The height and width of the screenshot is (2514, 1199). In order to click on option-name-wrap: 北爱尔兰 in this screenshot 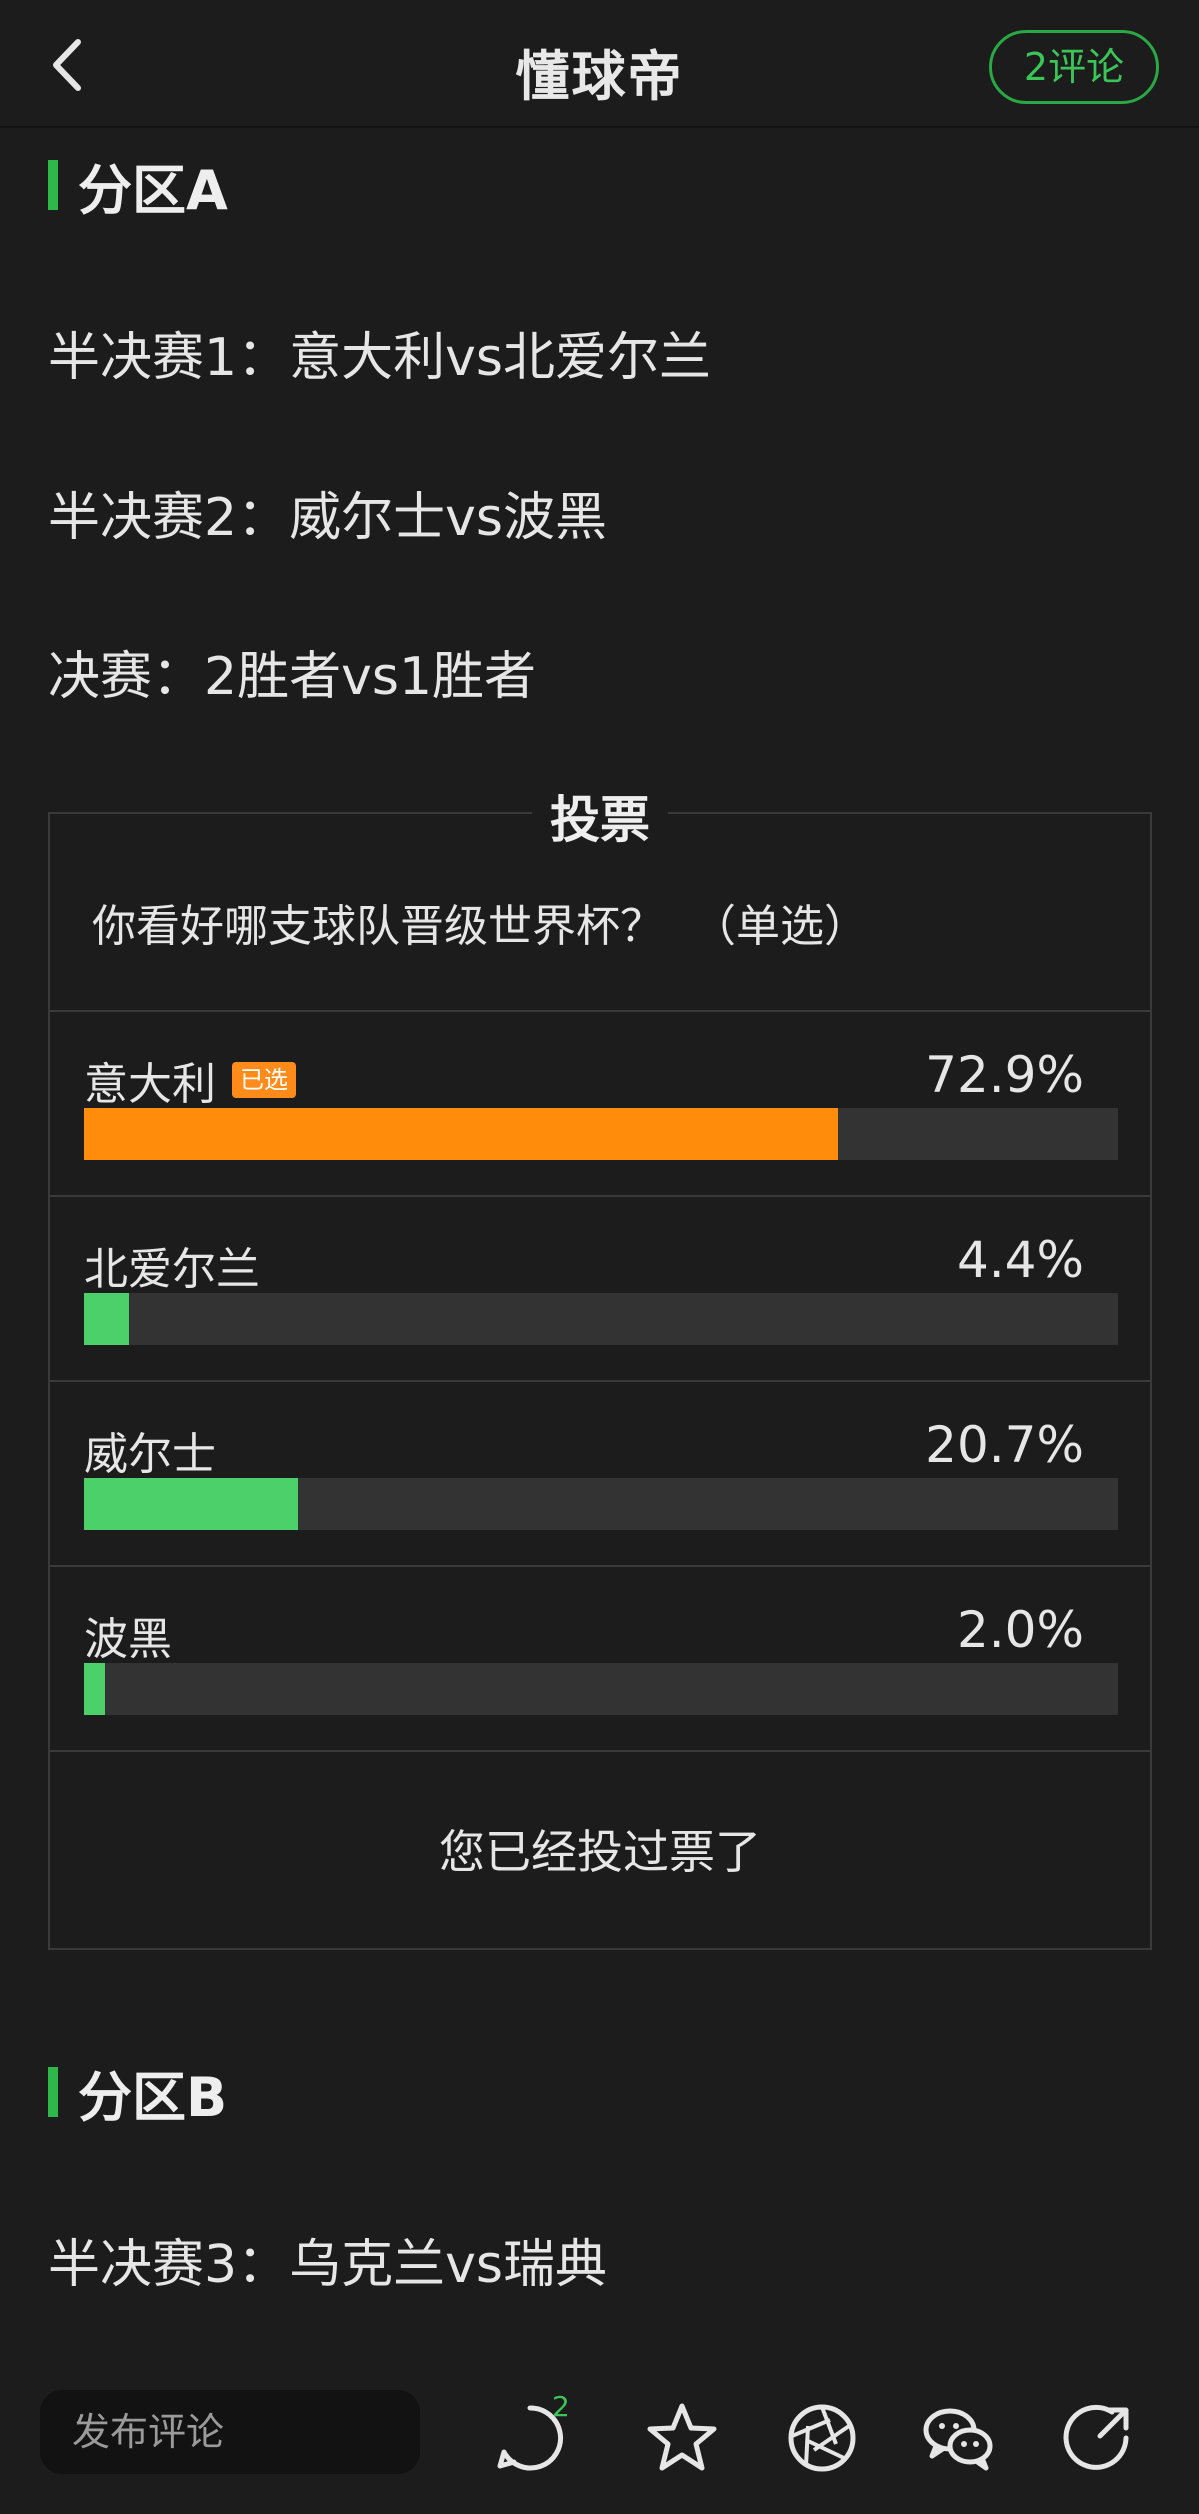, I will do `click(172, 1265)`.